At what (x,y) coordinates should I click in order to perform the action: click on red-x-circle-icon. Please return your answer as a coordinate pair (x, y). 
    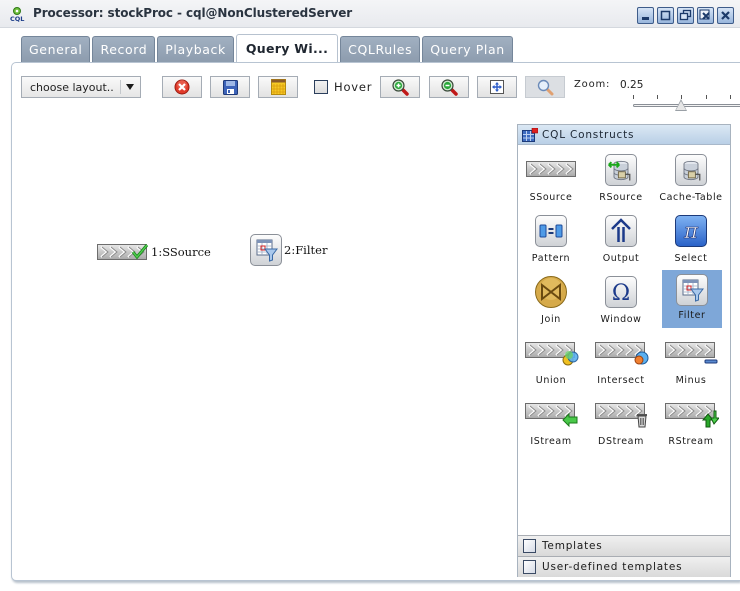
    Looking at the image, I should click on (182, 87).